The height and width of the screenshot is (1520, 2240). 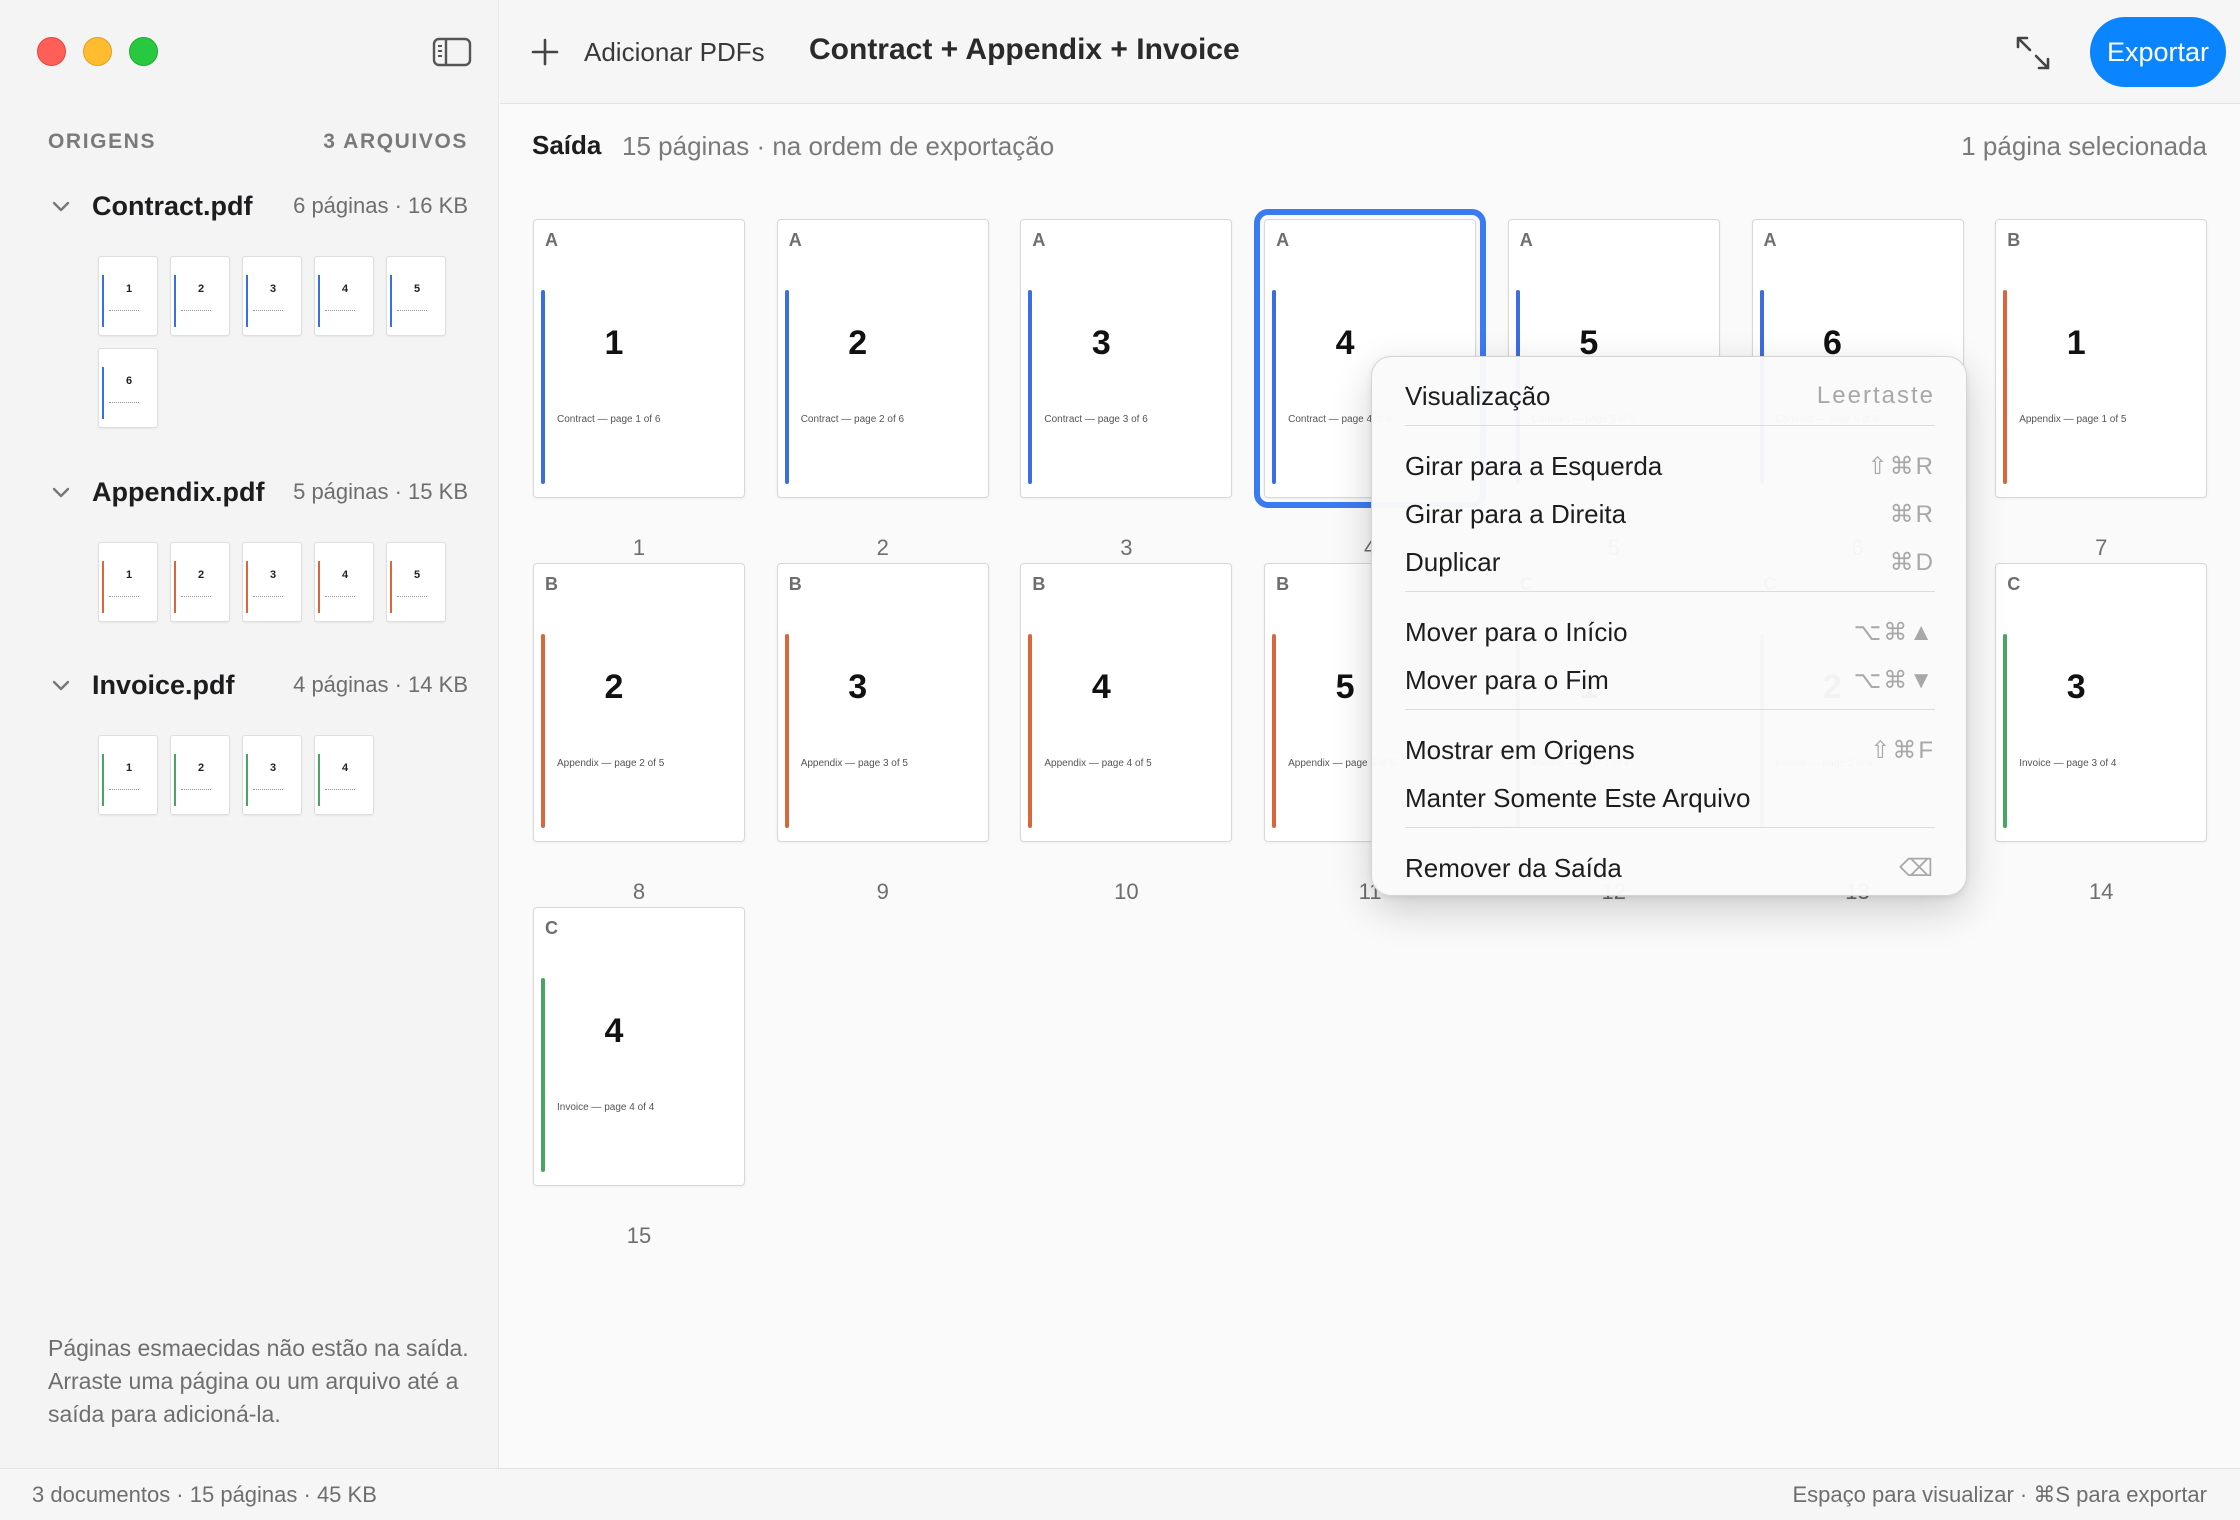 What do you see at coordinates (2068, 763) in the screenshot?
I see `page-caption: Invoice — page 3 of 4` at bounding box center [2068, 763].